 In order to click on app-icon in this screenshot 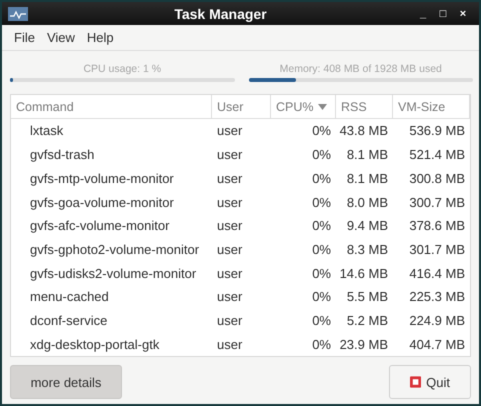, I will do `click(18, 13)`.